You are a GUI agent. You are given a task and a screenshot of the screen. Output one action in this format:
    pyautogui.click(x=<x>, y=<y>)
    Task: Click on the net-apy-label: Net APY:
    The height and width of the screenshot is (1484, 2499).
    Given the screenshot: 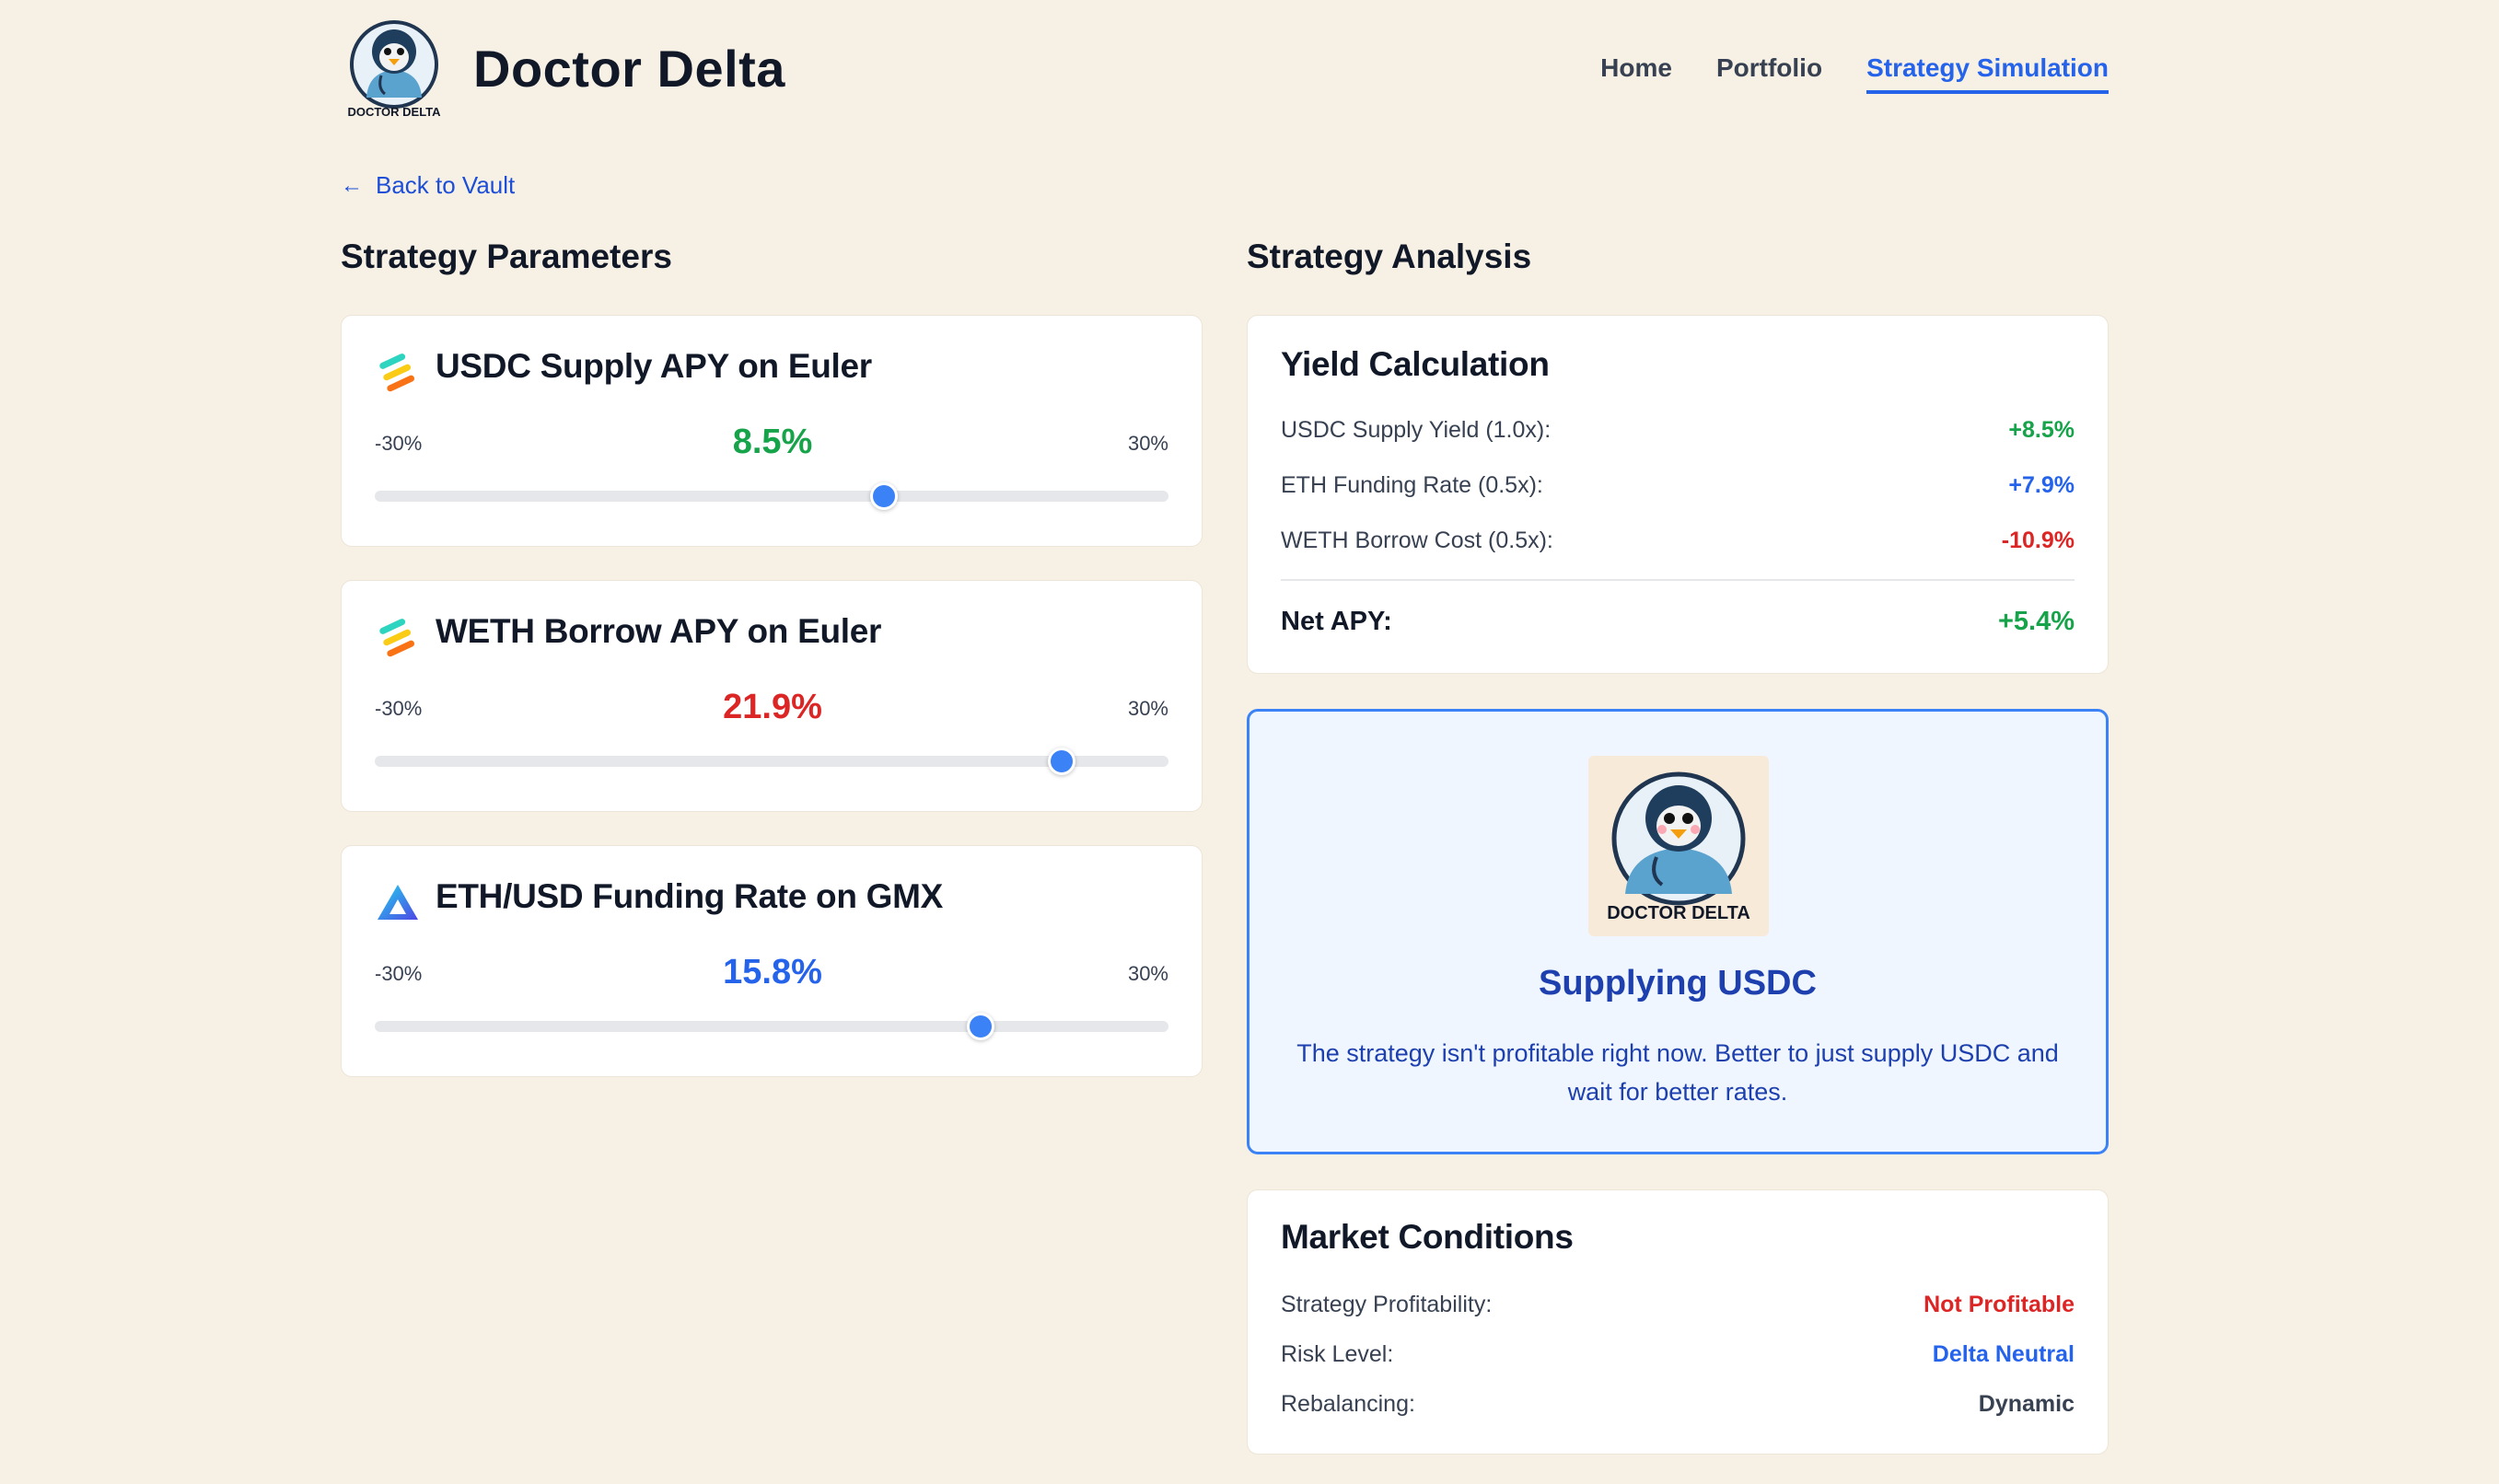 What is the action you would take?
    pyautogui.click(x=1336, y=621)
    